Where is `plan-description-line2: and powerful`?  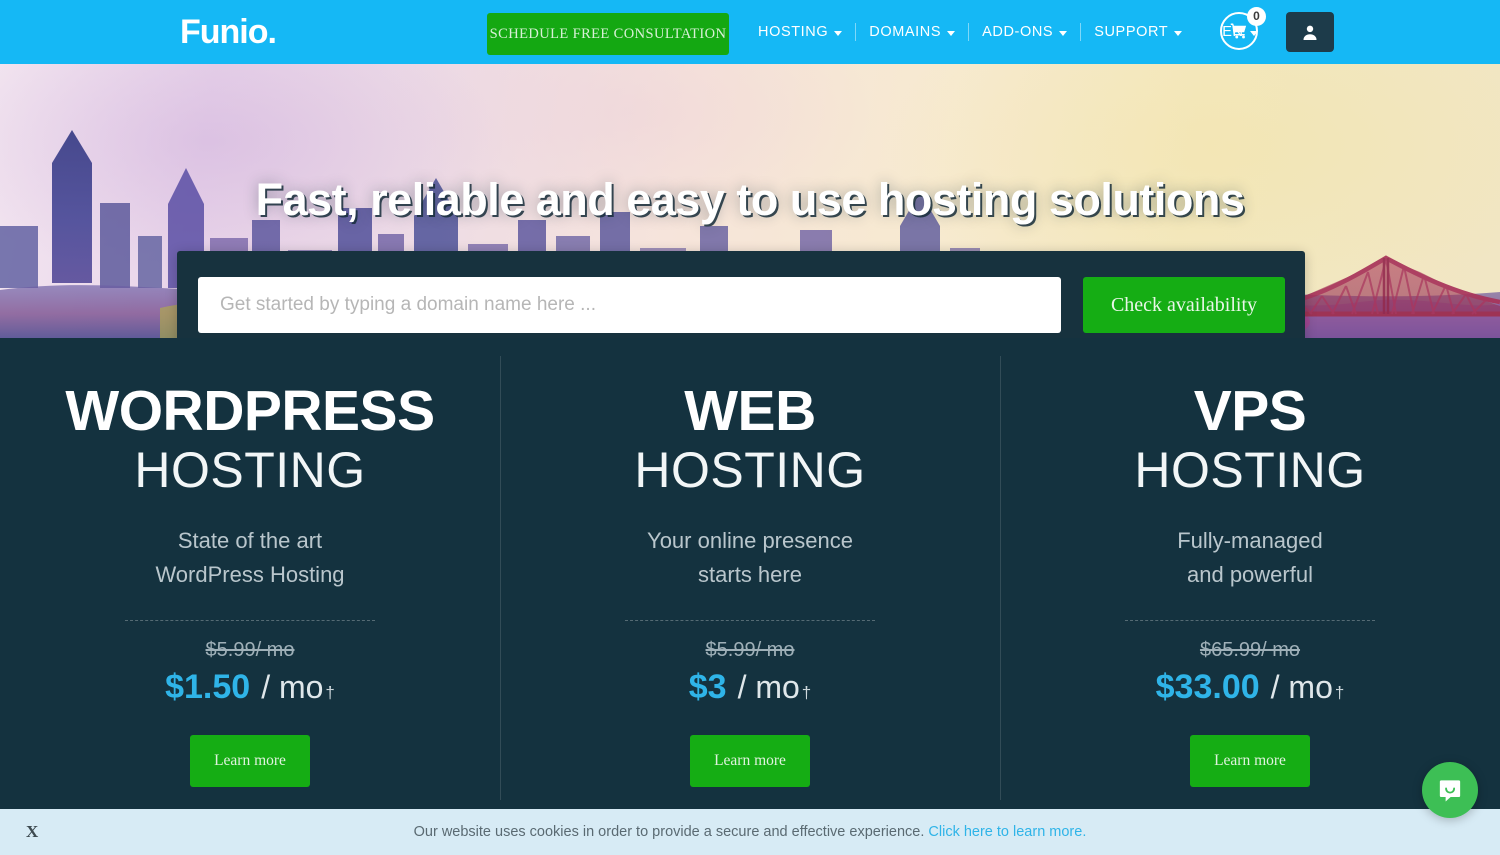
plan-description-line2: and powerful is located at coordinates (1250, 574).